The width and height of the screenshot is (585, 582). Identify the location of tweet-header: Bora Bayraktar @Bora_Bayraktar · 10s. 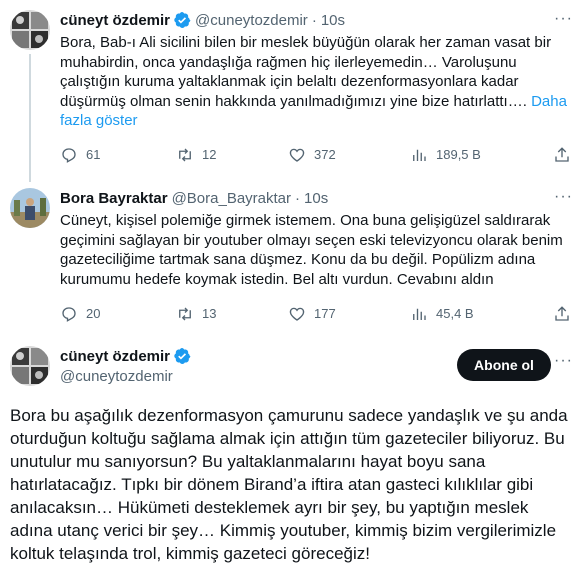
(194, 198).